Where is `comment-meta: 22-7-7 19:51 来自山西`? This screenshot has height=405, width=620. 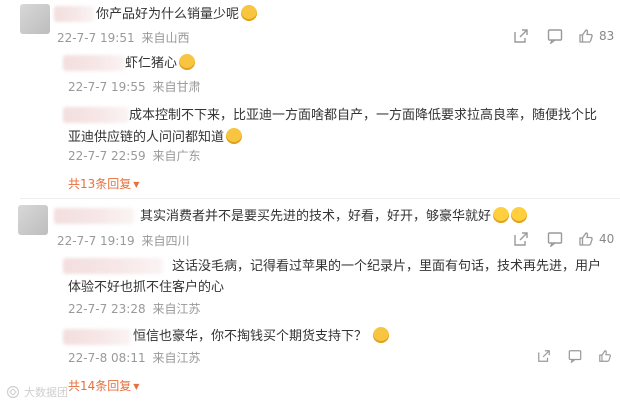
comment-meta: 22-7-7 19:51 来自山西 is located at coordinates (123, 38).